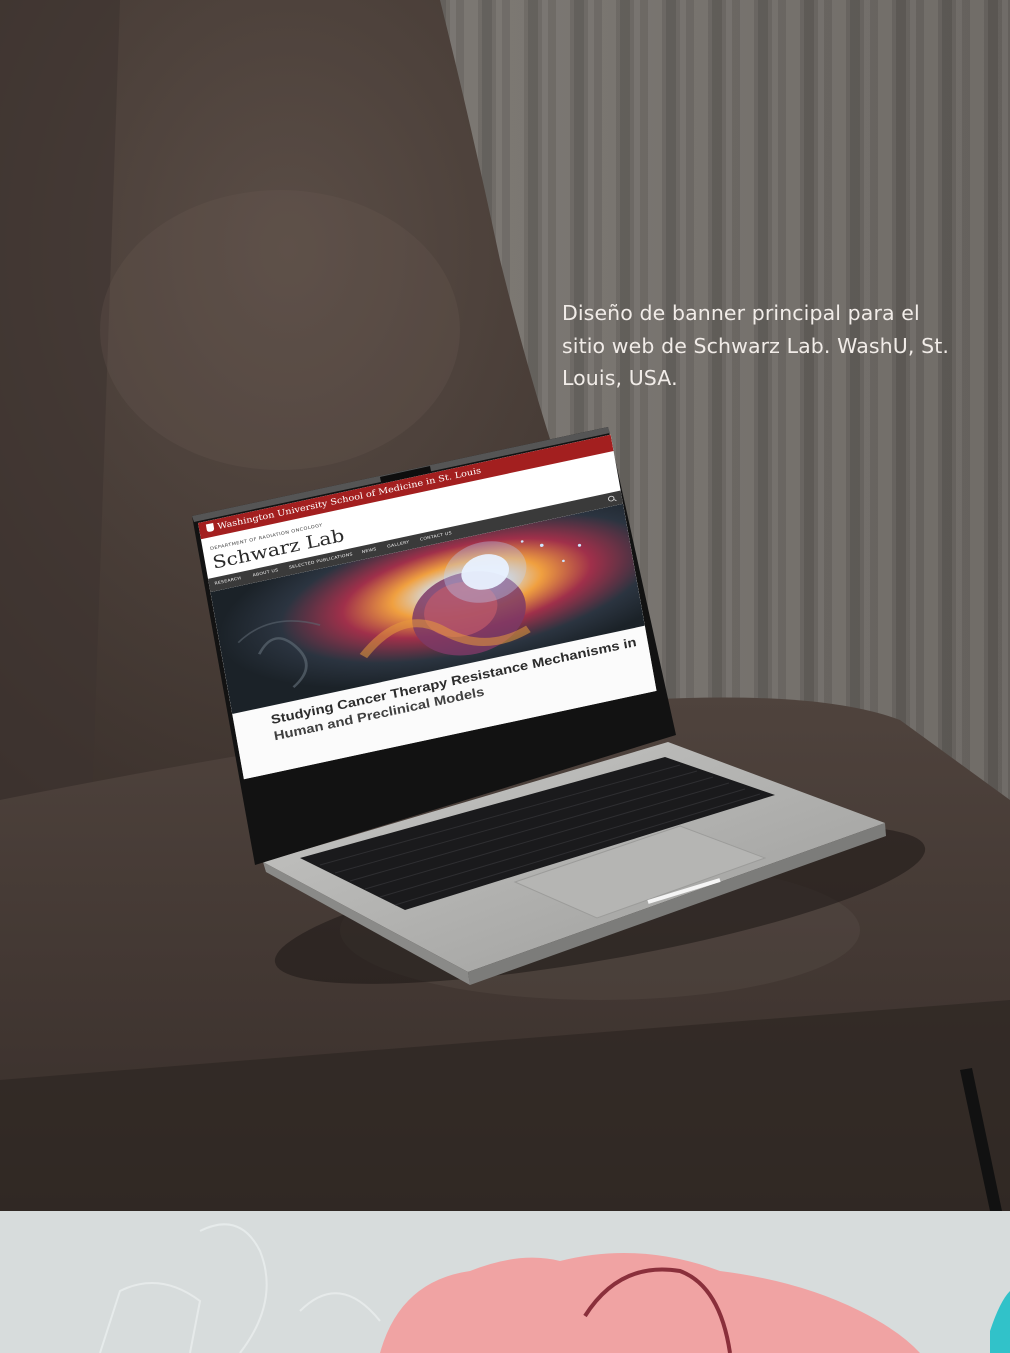  Describe the element at coordinates (554, 1288) in the screenshot. I see `bottom-illustration` at that location.